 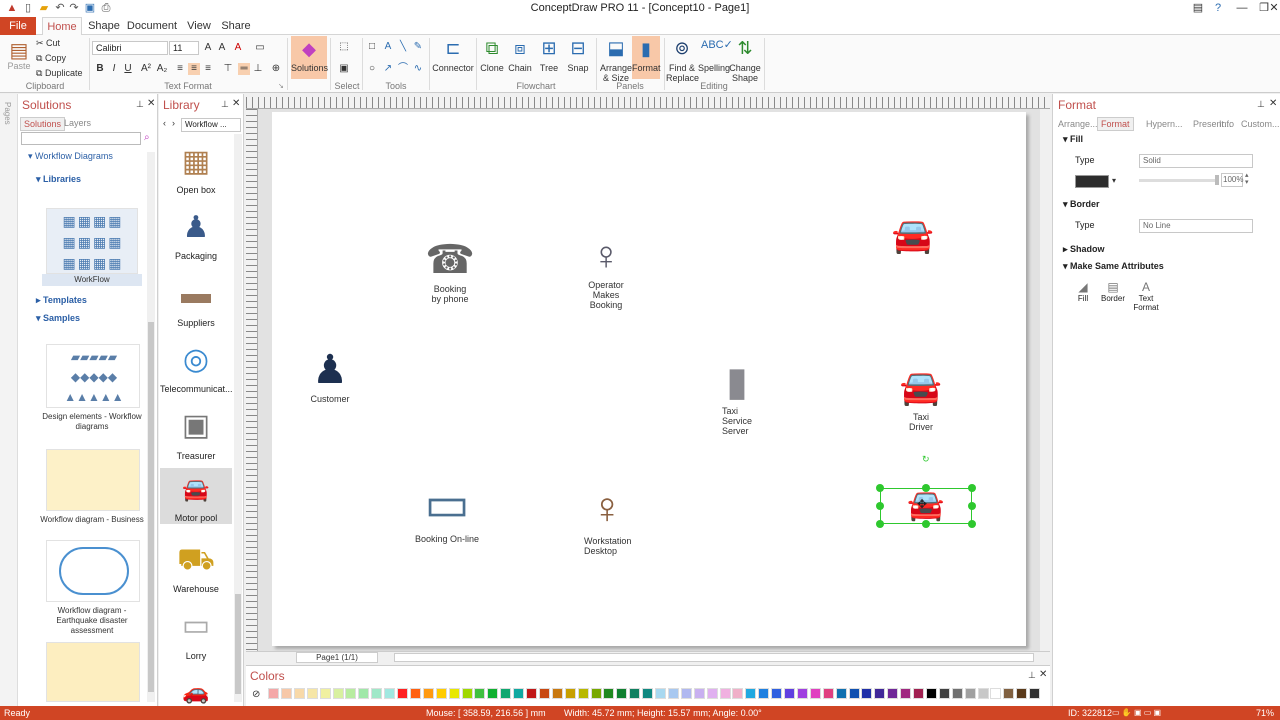 I want to click on solutions-button: ◆ Solutions, so click(x=309, y=57).